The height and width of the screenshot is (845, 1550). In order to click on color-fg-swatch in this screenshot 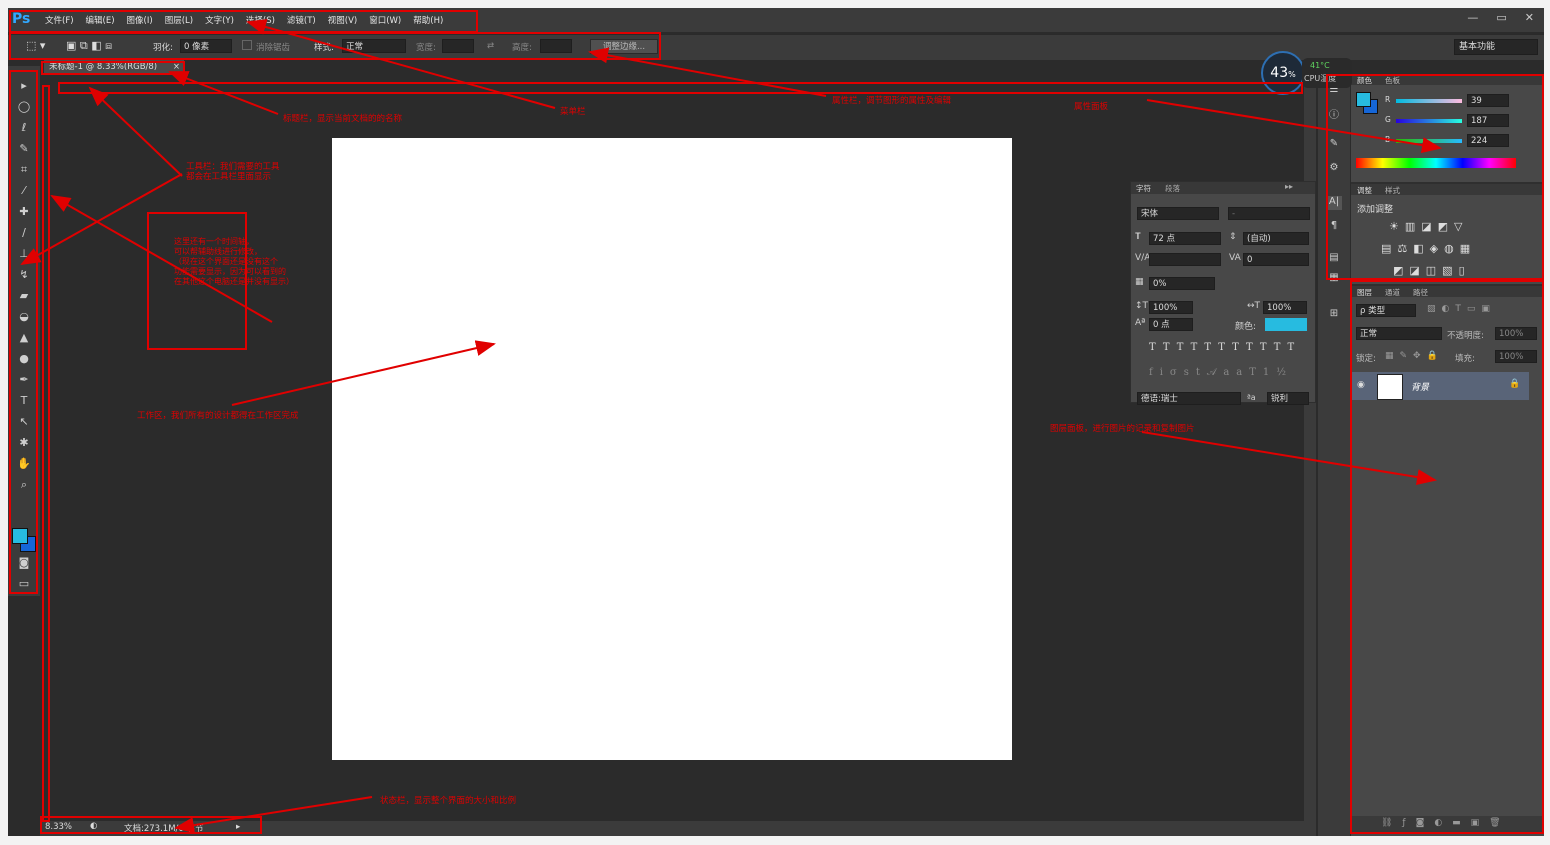, I will do `click(1363, 99)`.